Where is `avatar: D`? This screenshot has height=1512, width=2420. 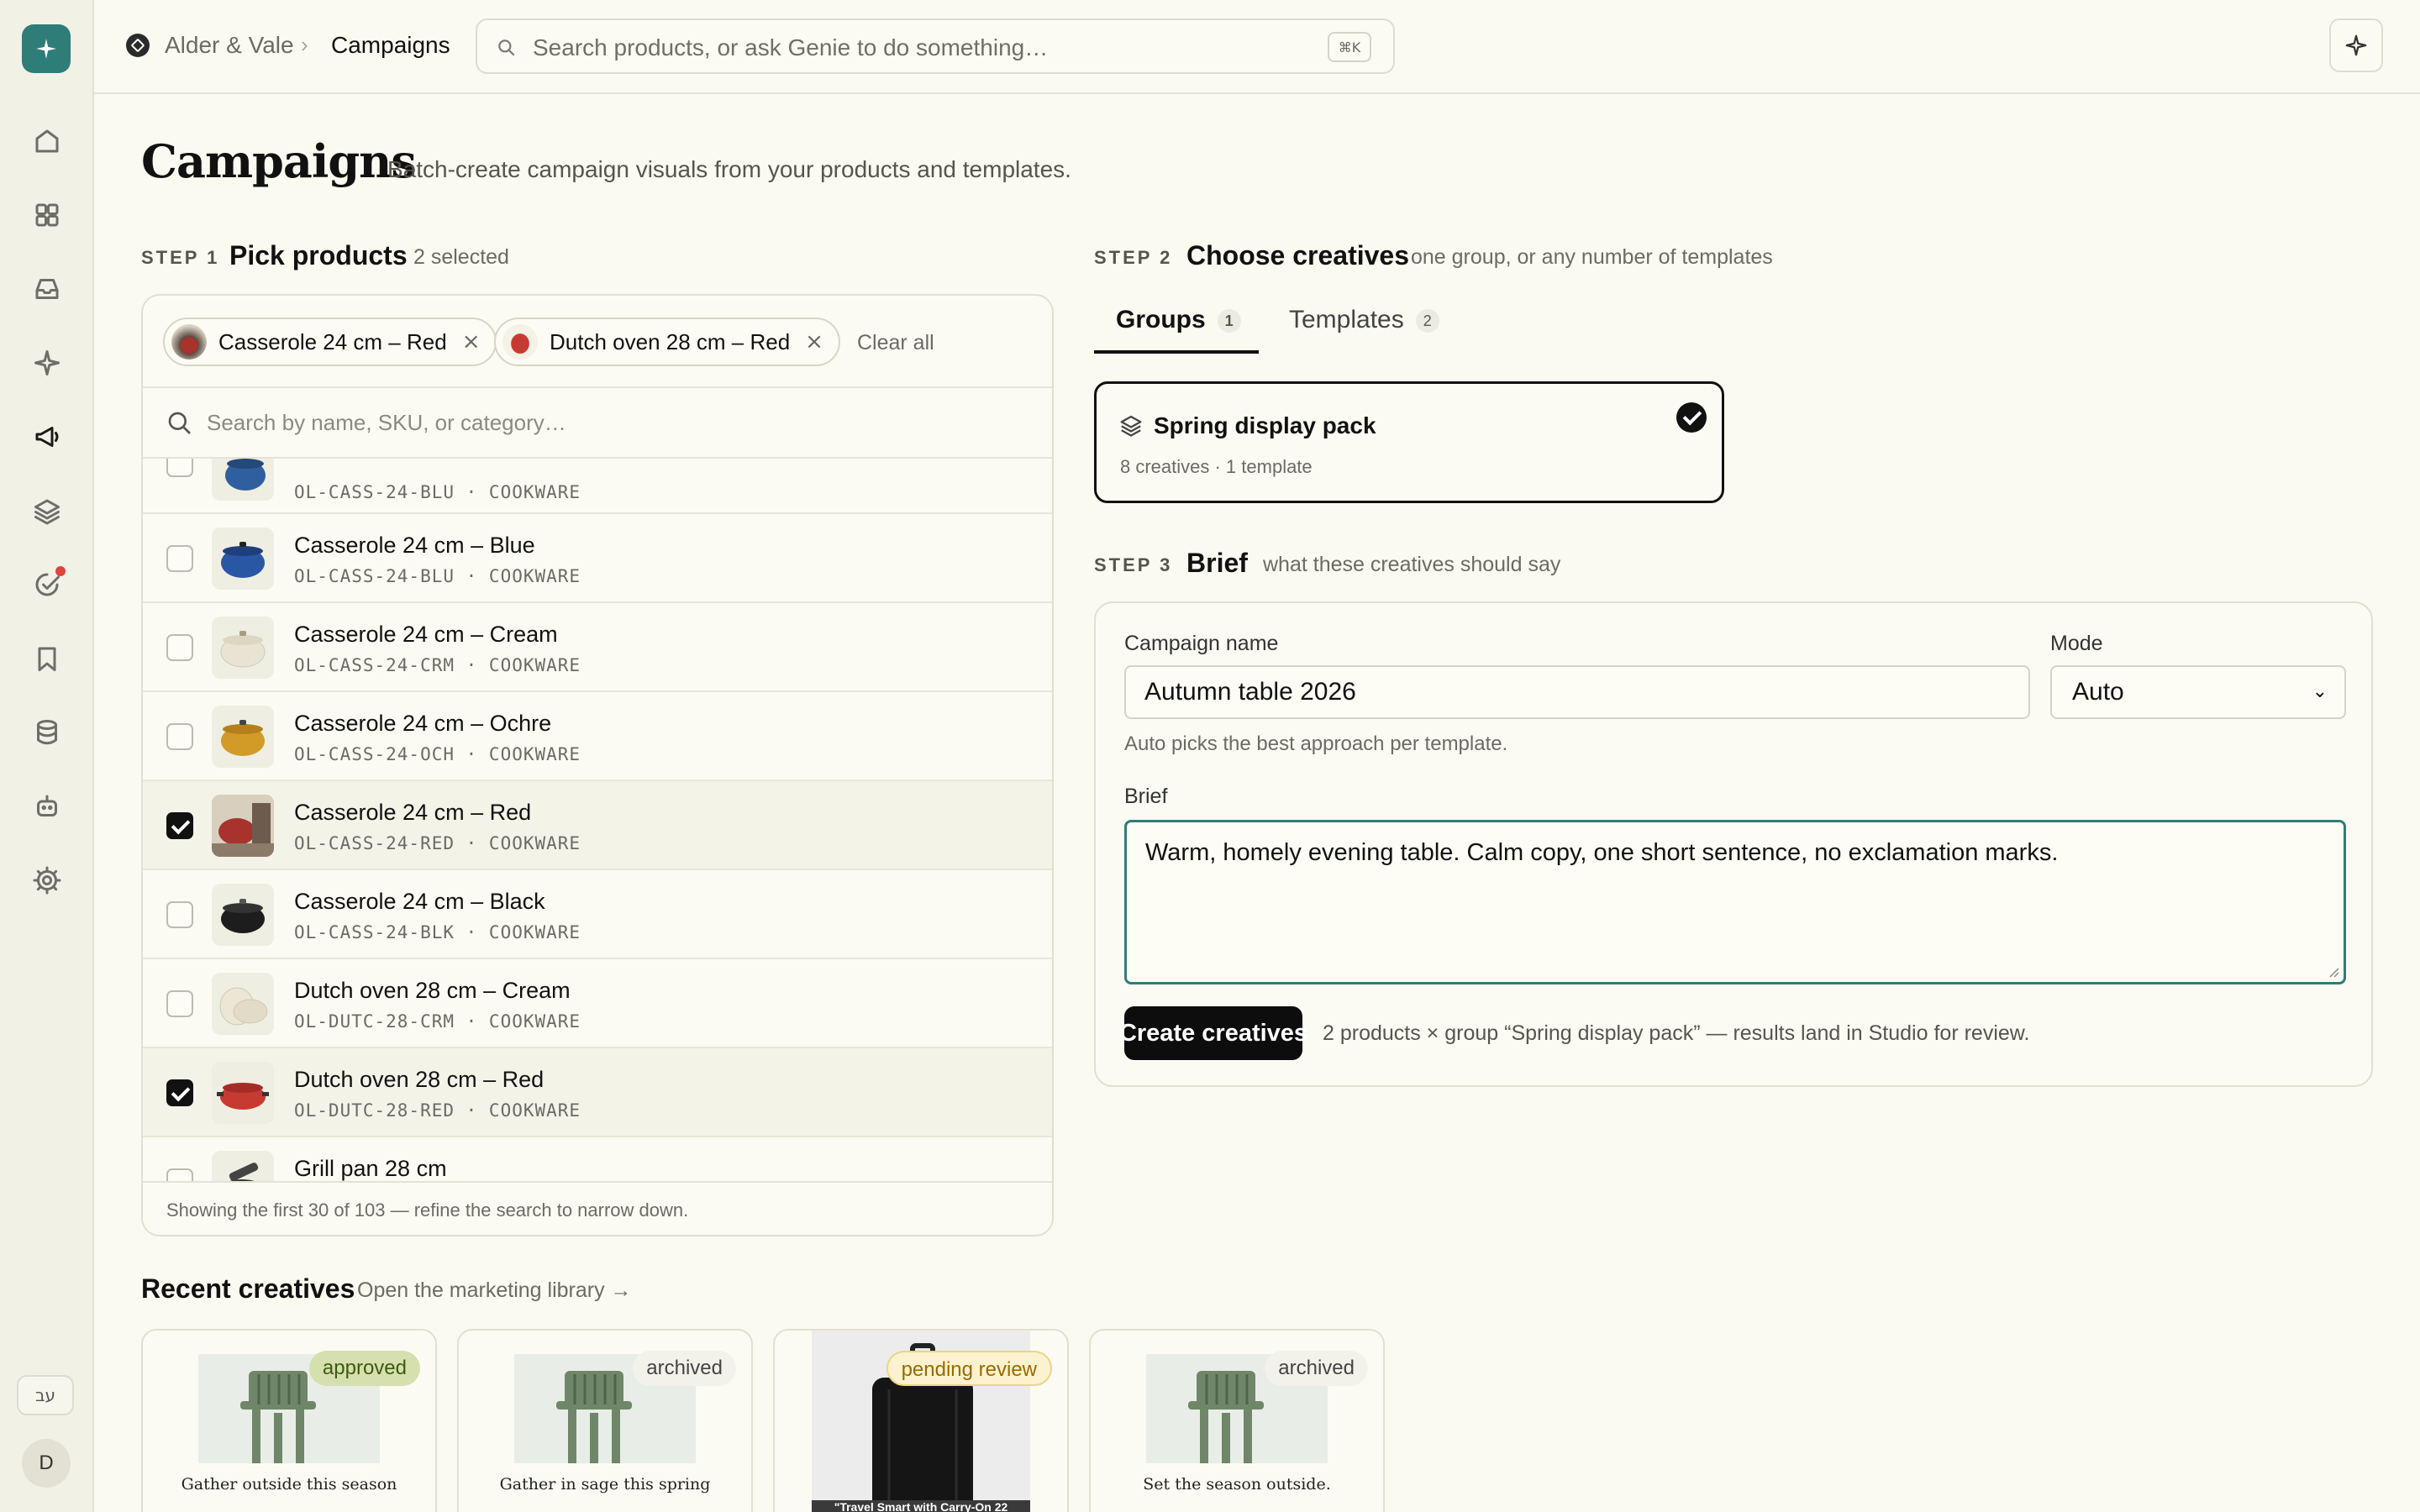
avatar: D is located at coordinates (46, 1463).